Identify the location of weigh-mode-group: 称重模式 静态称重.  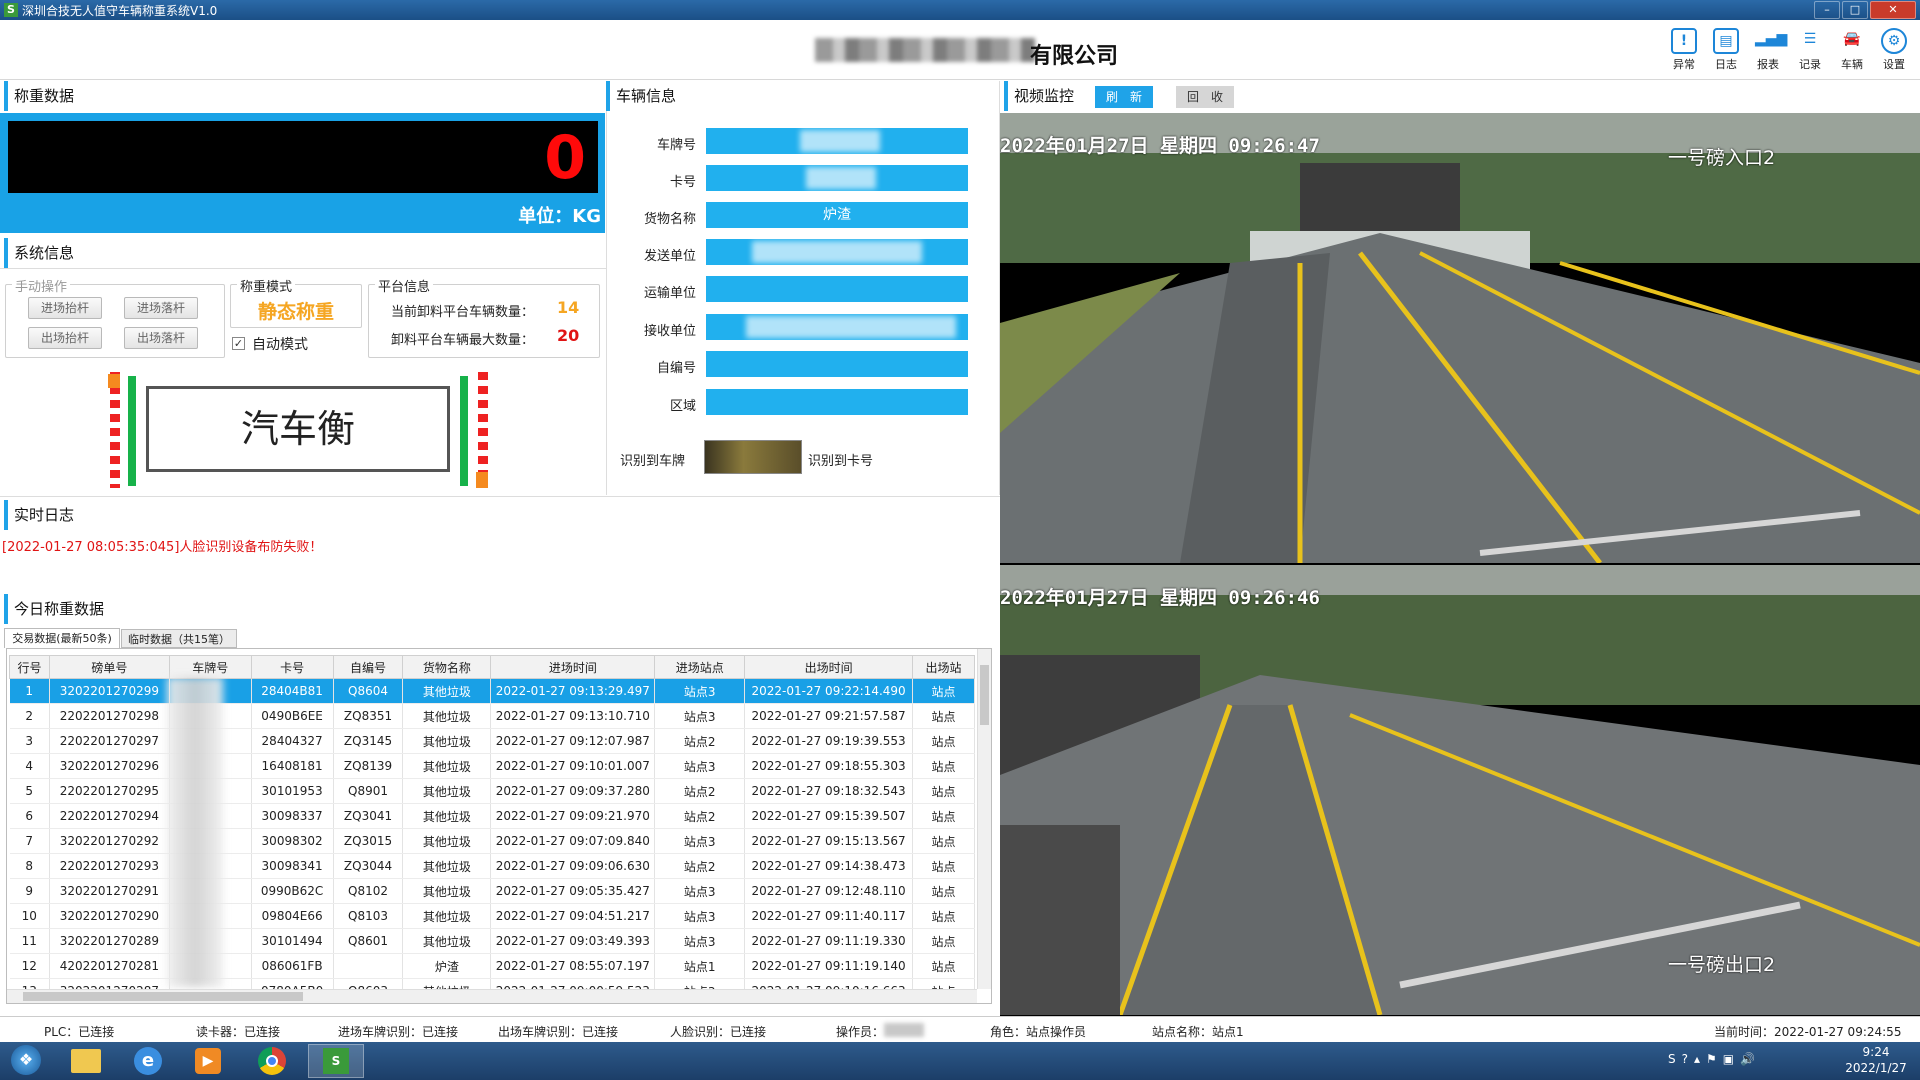
(296, 302).